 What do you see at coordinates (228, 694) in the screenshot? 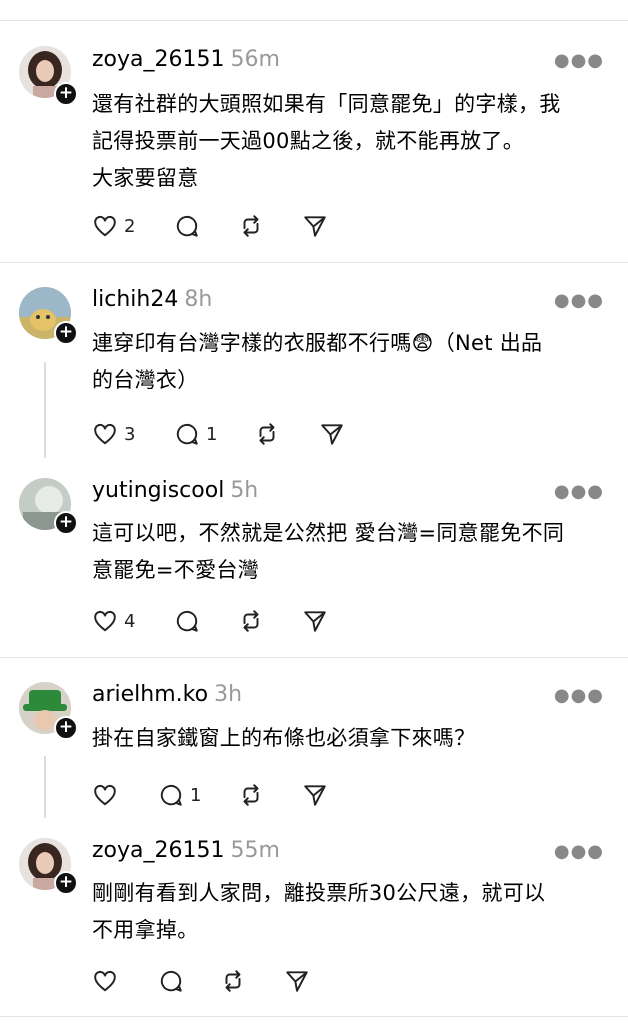
I see `timestamp: 3h` at bounding box center [228, 694].